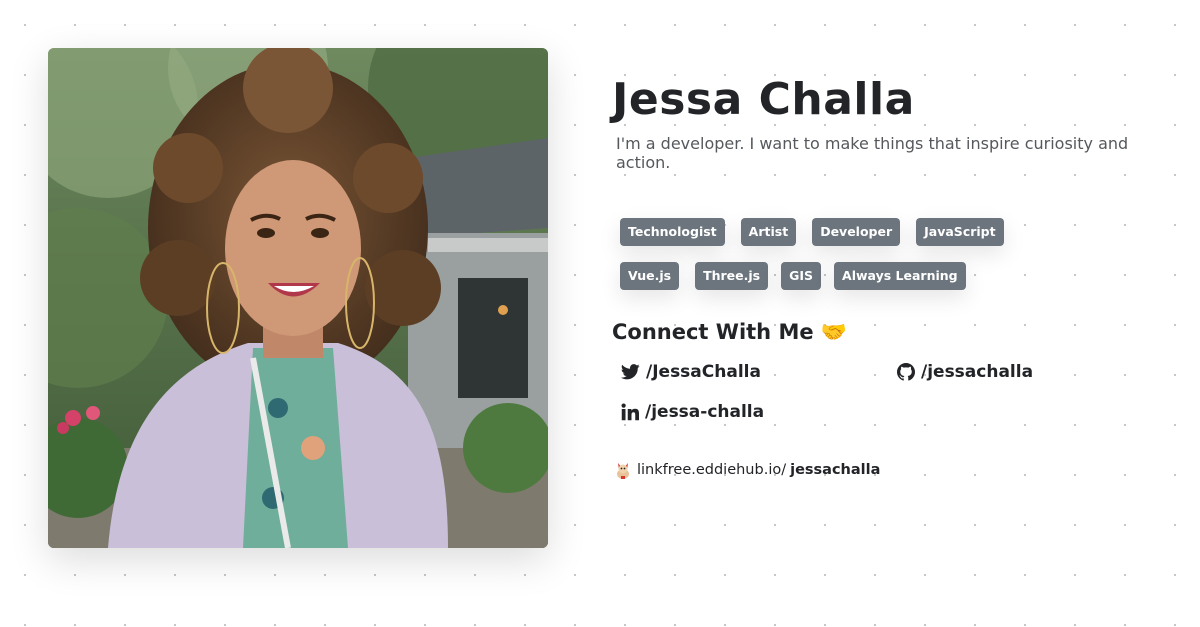 This screenshot has height=627, width=1200. What do you see at coordinates (712, 470) in the screenshot?
I see `linkfree-domain: linkfree.eddiehub.io/` at bounding box center [712, 470].